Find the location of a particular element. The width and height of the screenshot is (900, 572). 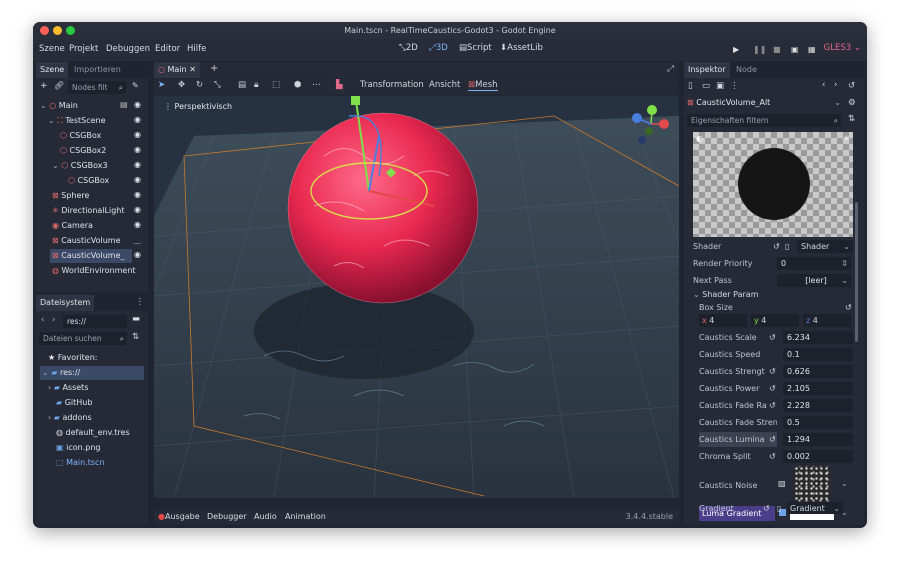

move-tool-icon: ✥ is located at coordinates (181, 85).